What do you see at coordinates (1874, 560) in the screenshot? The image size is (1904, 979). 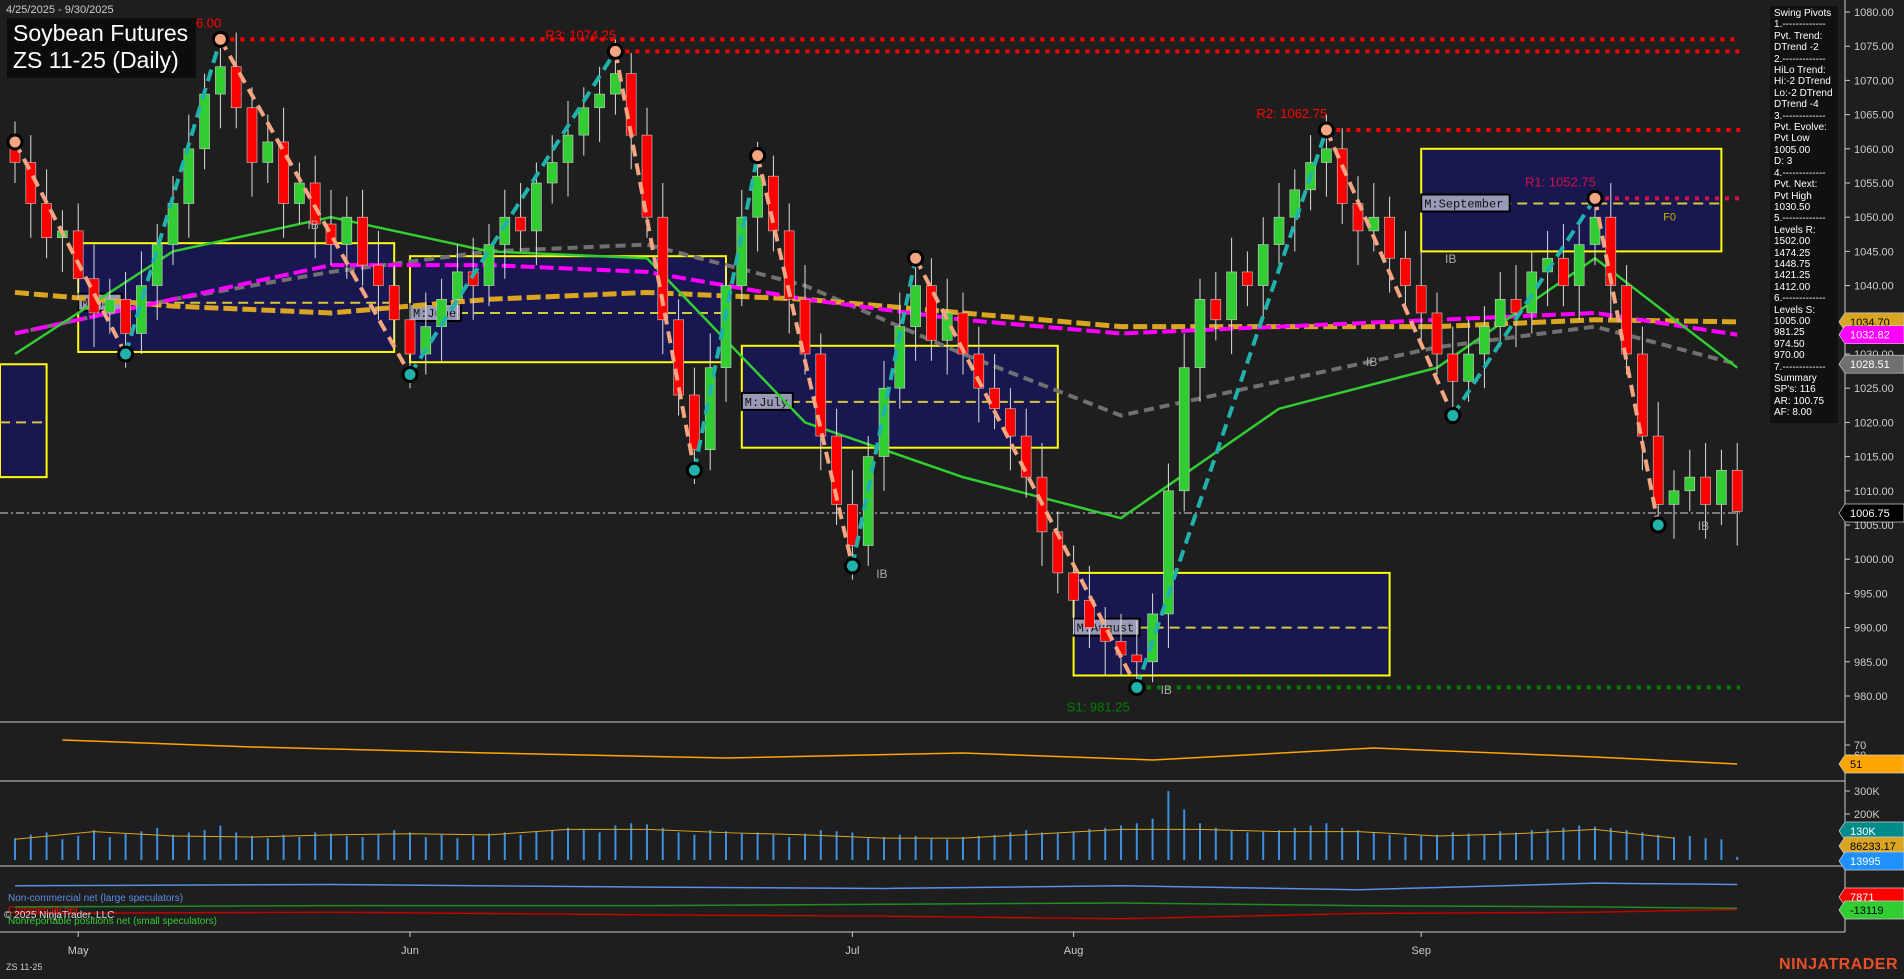 I see `y-tick-label: 1000.00` at bounding box center [1874, 560].